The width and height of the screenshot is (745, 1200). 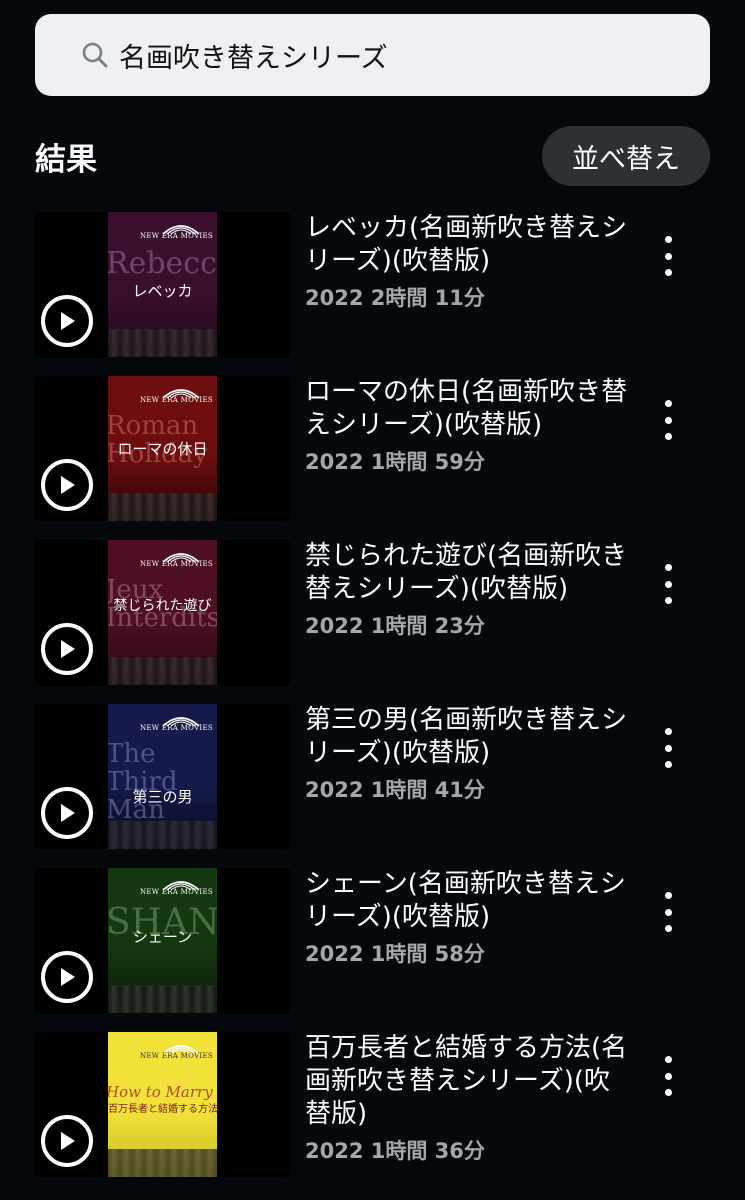 I want to click on result-title: ローマの休日(名画新吹き替えシリーズ)(吹替版), so click(x=470, y=409).